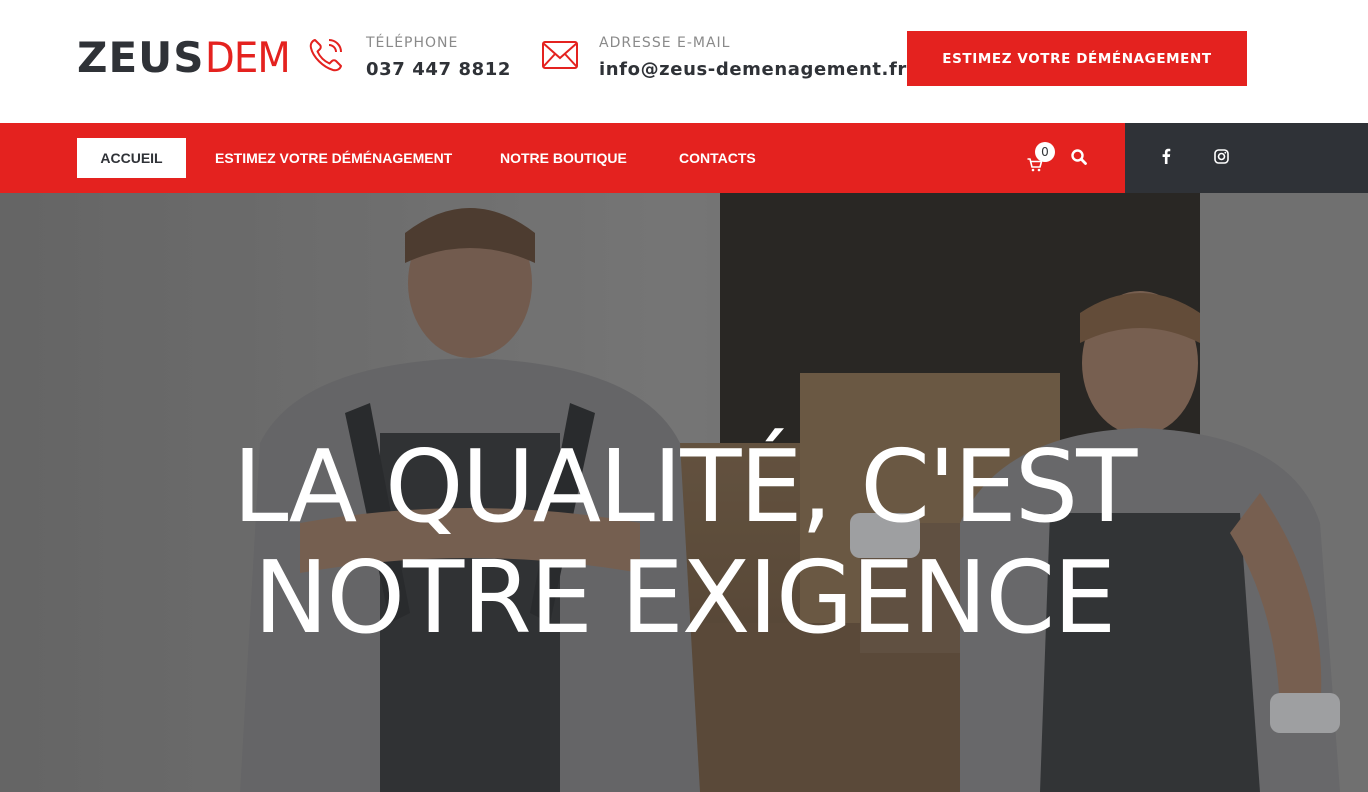 This screenshot has height=792, width=1368. I want to click on logo-text-dem: DEM, so click(247, 57).